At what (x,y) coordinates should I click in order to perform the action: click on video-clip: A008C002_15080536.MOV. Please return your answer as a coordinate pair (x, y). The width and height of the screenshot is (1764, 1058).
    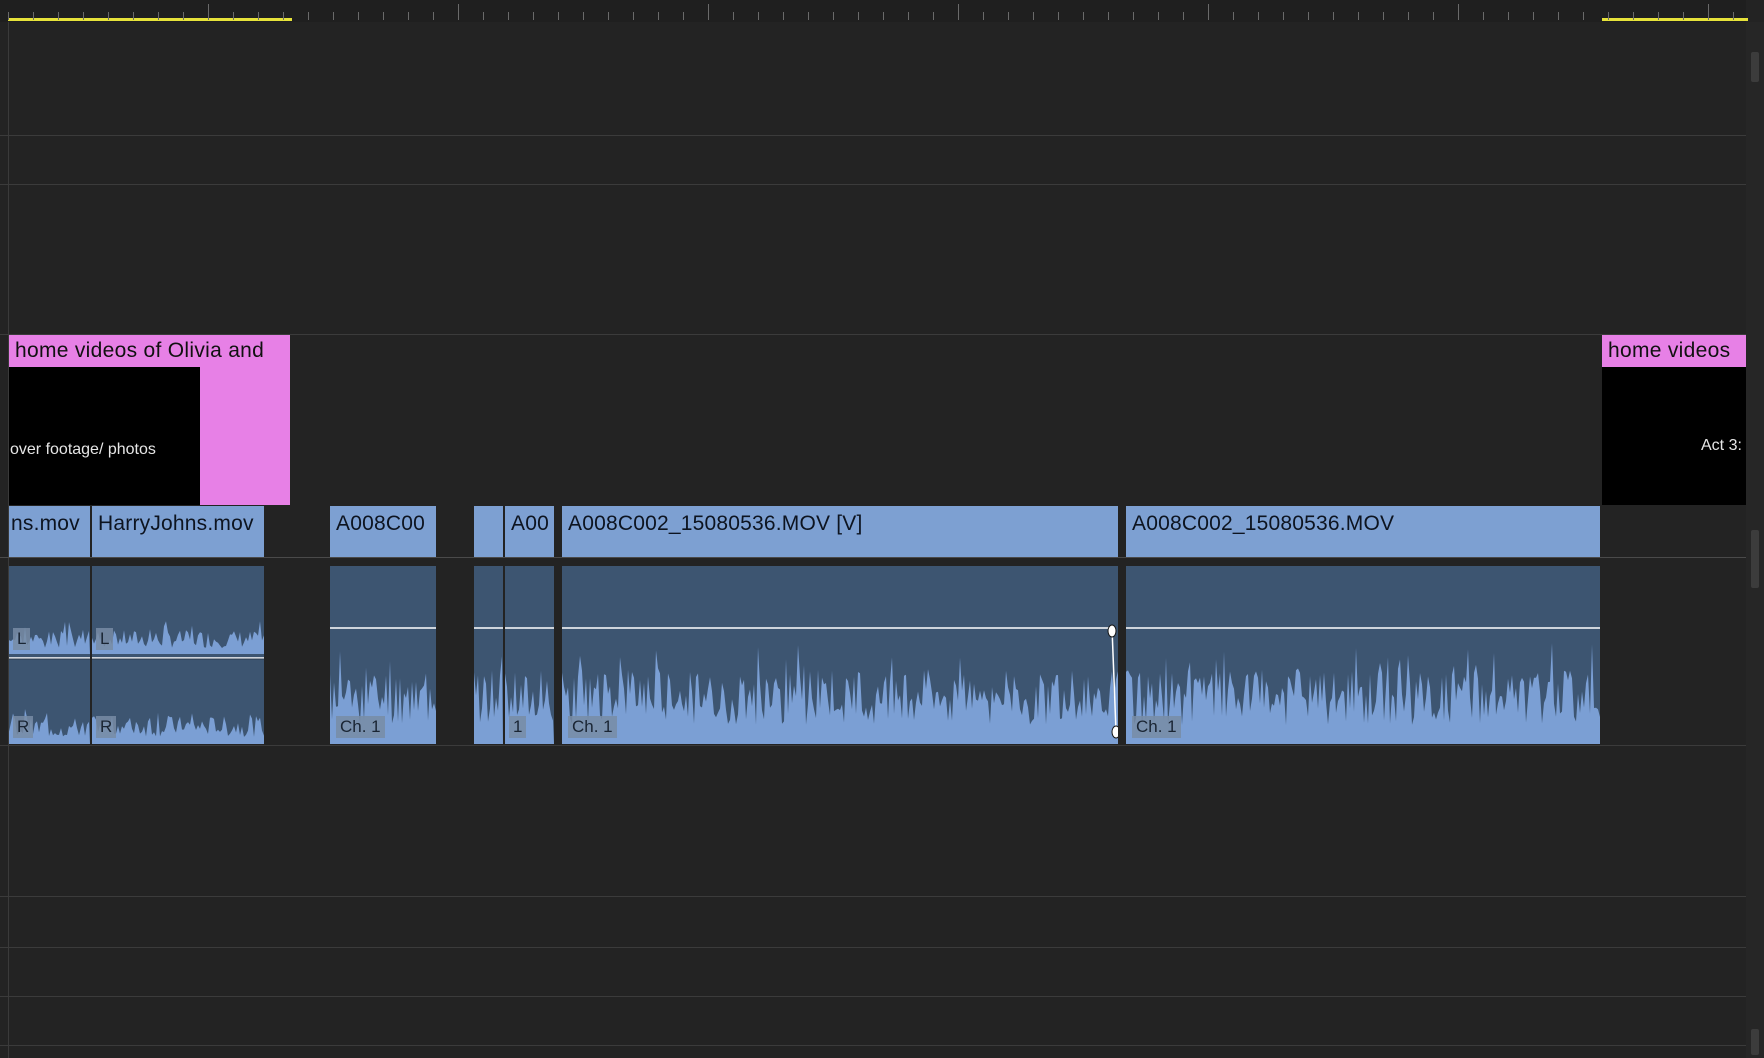
    Looking at the image, I should click on (1363, 531).